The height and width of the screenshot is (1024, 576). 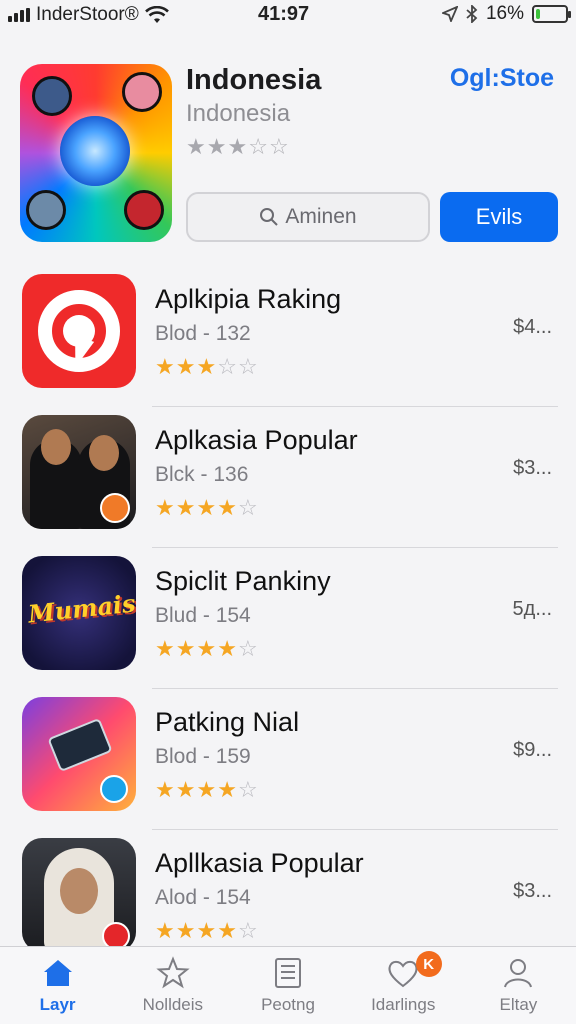 I want to click on tab-bar: Layr Nolldeis Peotng Idarlings K Eltay, so click(x=288, y=985).